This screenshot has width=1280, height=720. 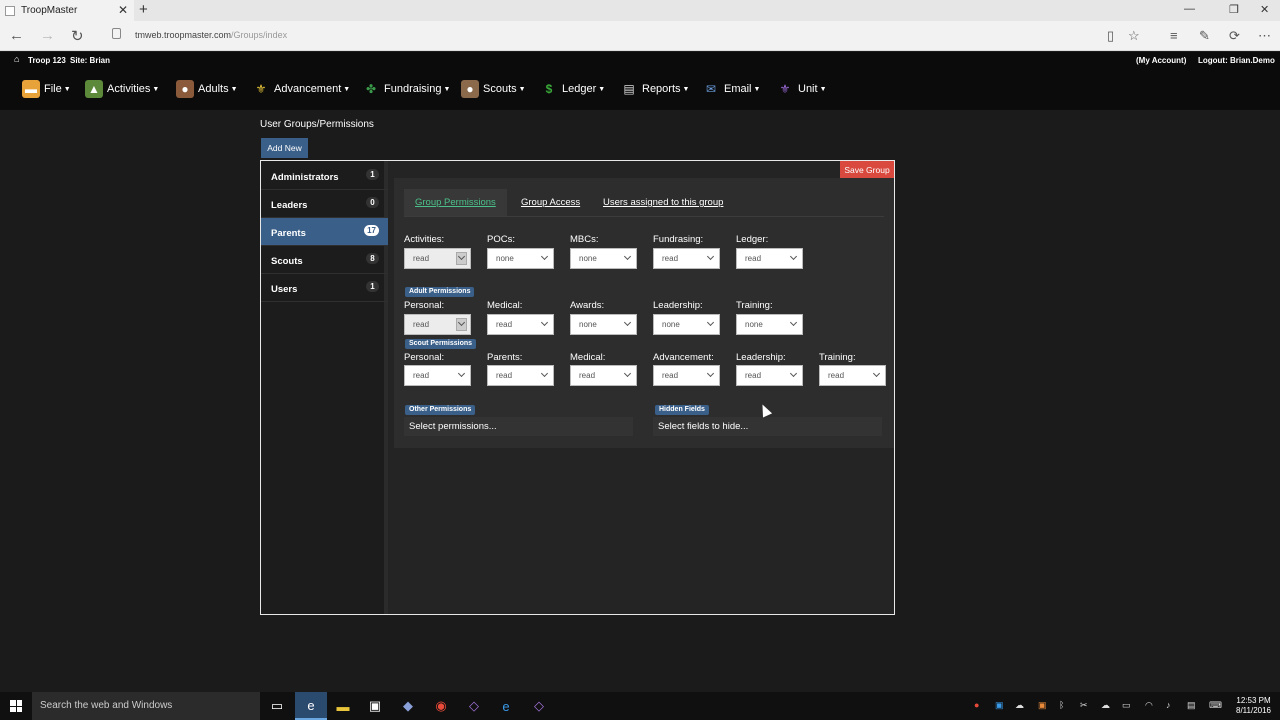 I want to click on logout-link: Logout: Brian.Demo, so click(x=1236, y=60).